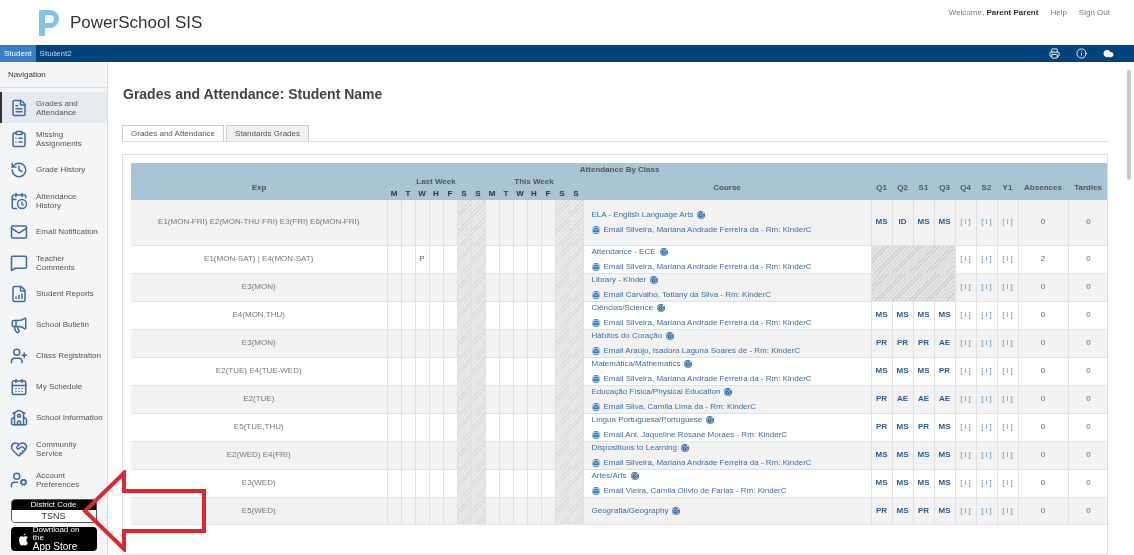  Describe the element at coordinates (53, 539) in the screenshot. I see `app-store-badge: Download on the App Store` at that location.